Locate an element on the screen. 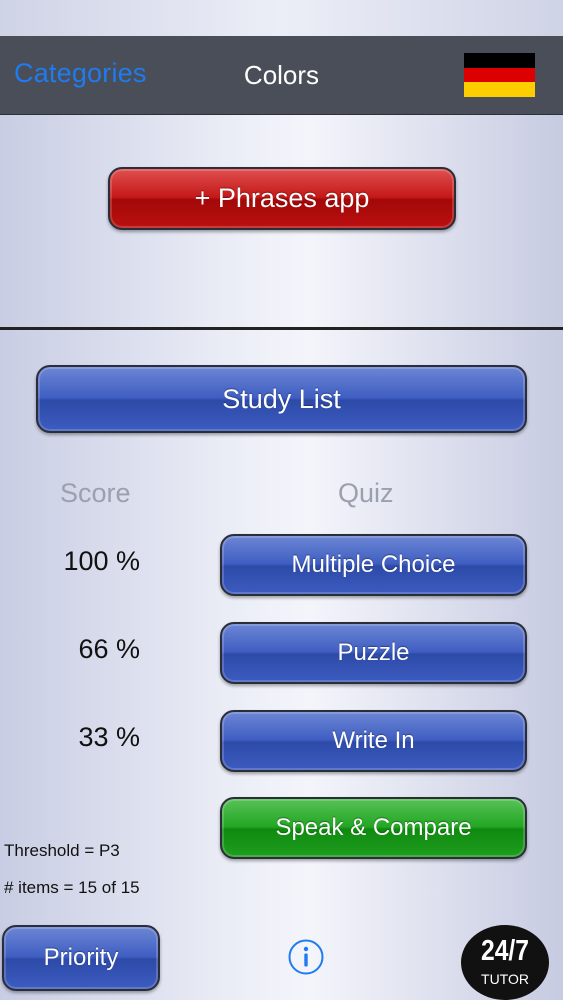 The image size is (563, 1000). write-in-score: 33 % is located at coordinates (109, 737).